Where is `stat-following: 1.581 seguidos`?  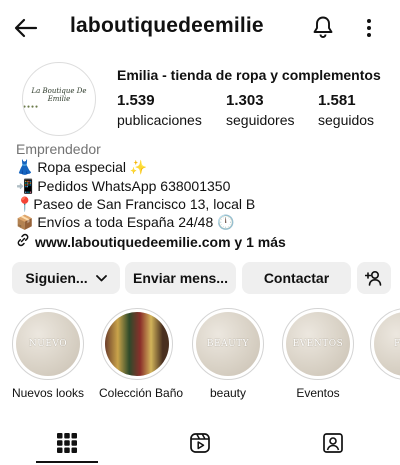
stat-following: 1.581 seguidos is located at coordinates (346, 110).